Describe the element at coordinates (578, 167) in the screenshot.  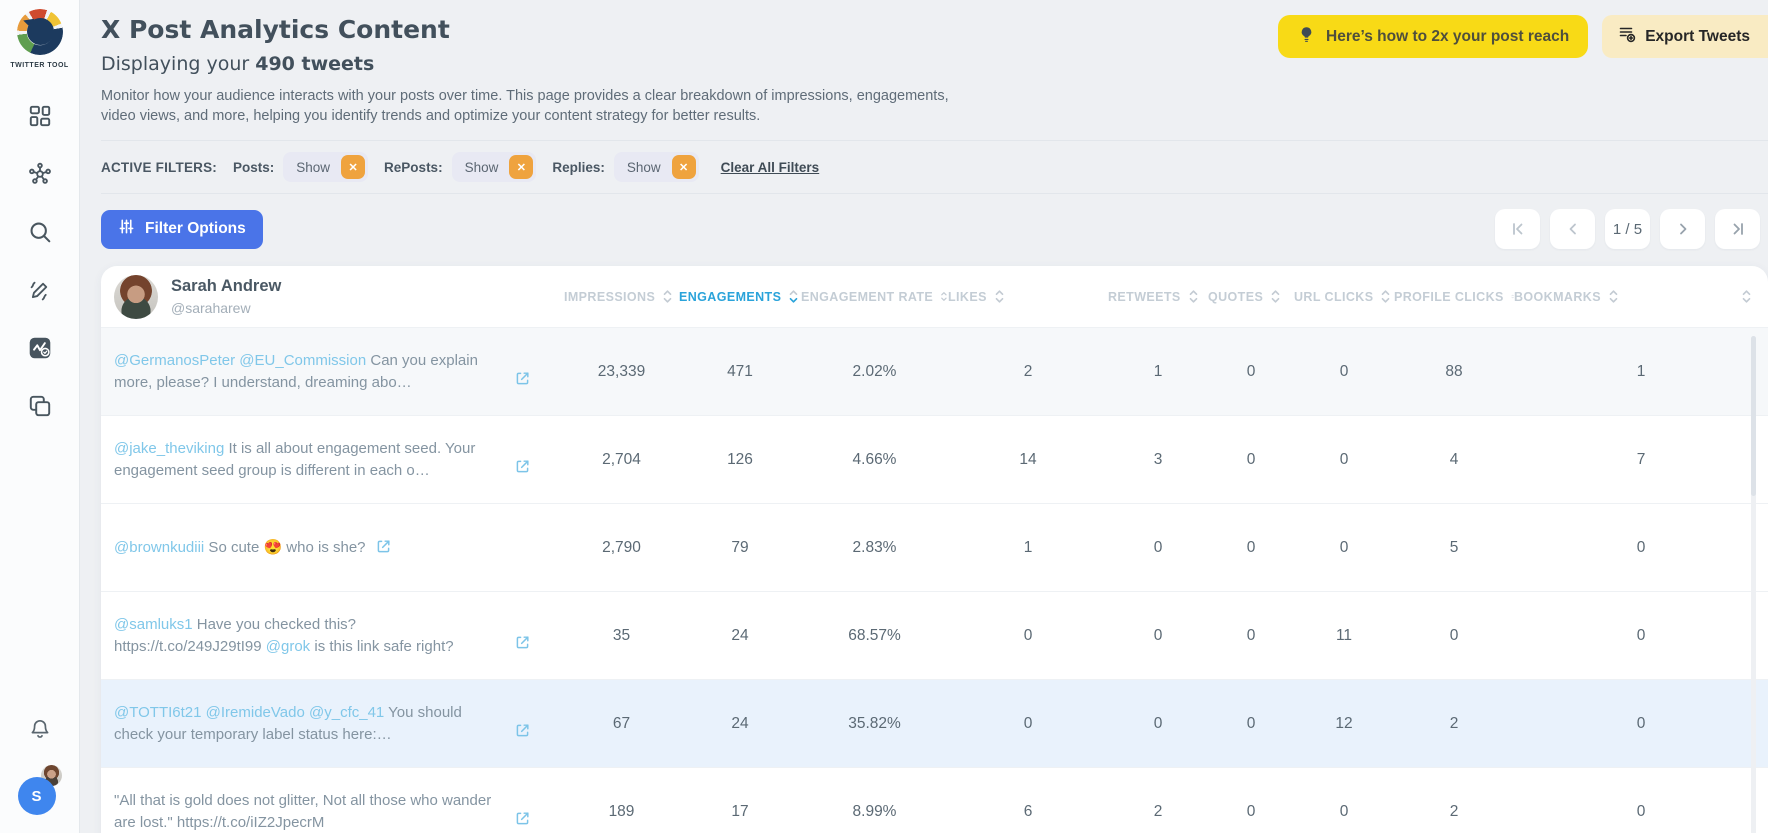
I see `filter-name: Replies:` at that location.